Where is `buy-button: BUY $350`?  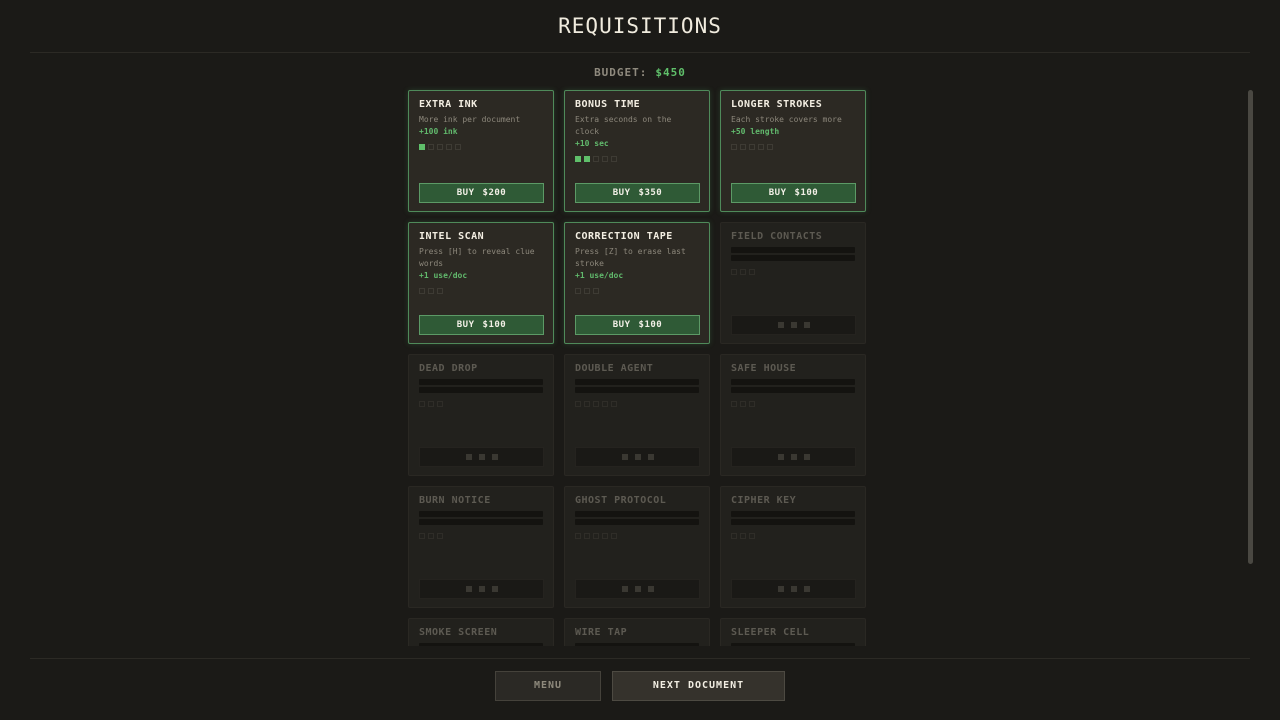 buy-button: BUY $350 is located at coordinates (637, 193).